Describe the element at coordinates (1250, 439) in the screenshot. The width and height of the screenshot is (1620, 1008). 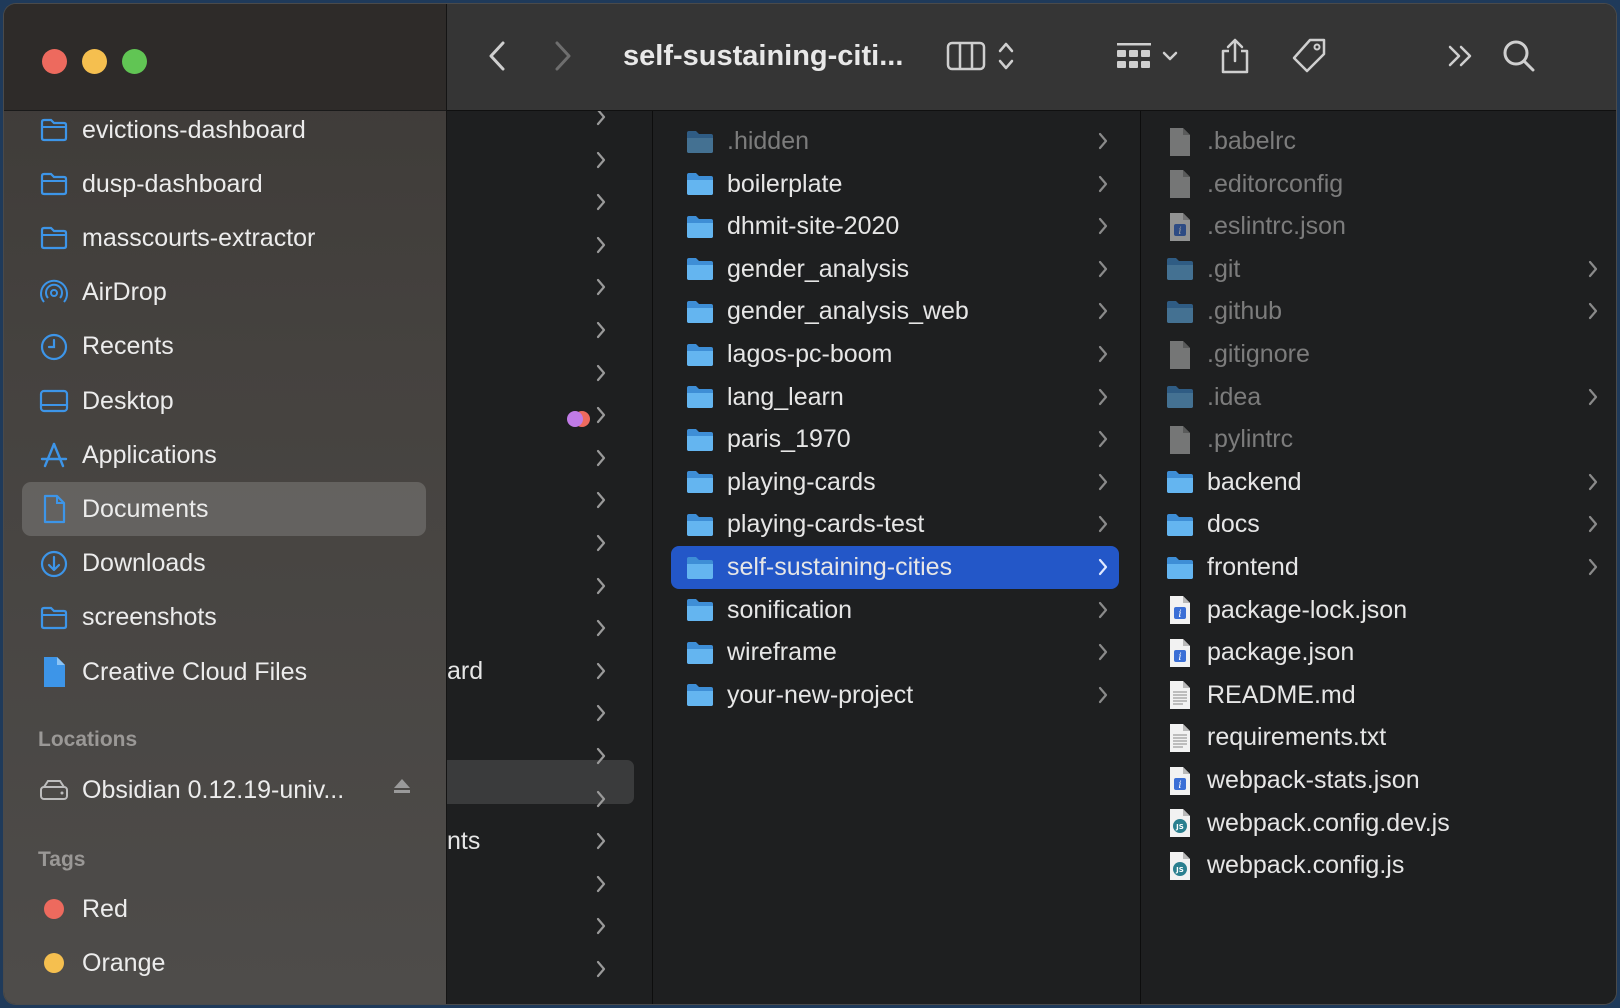
I see `item-label: .pylintrc` at that location.